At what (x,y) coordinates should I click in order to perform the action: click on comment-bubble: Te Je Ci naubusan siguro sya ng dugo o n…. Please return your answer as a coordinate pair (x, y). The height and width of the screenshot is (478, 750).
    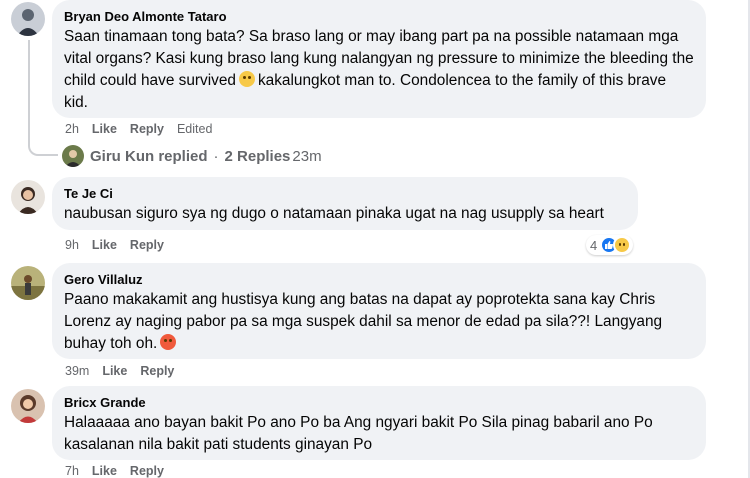
    Looking at the image, I should click on (345, 203).